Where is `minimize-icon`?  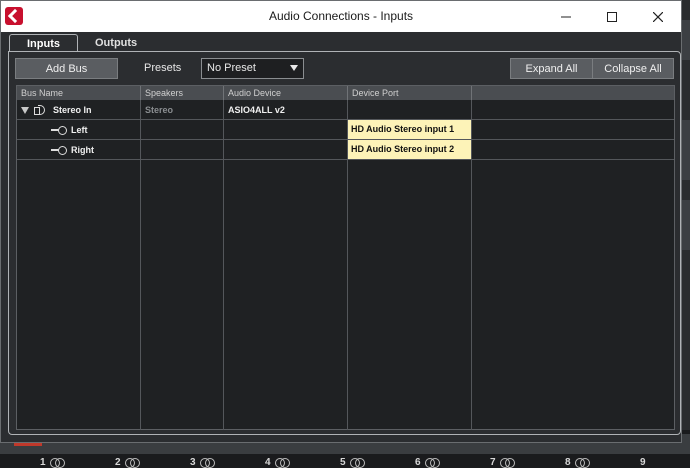
minimize-icon is located at coordinates (566, 16).